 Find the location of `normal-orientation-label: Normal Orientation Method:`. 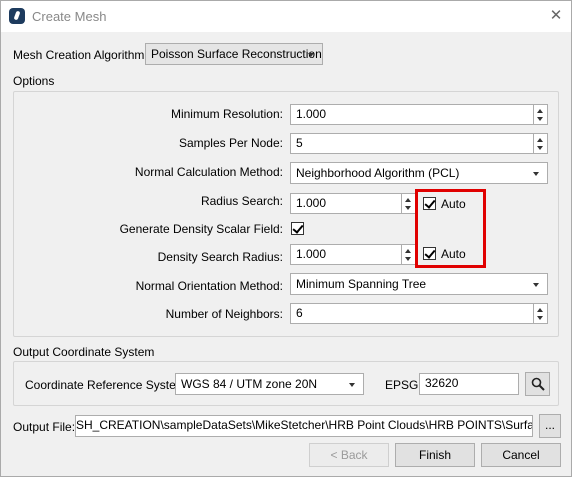

normal-orientation-label: Normal Orientation Method: is located at coordinates (209, 286).